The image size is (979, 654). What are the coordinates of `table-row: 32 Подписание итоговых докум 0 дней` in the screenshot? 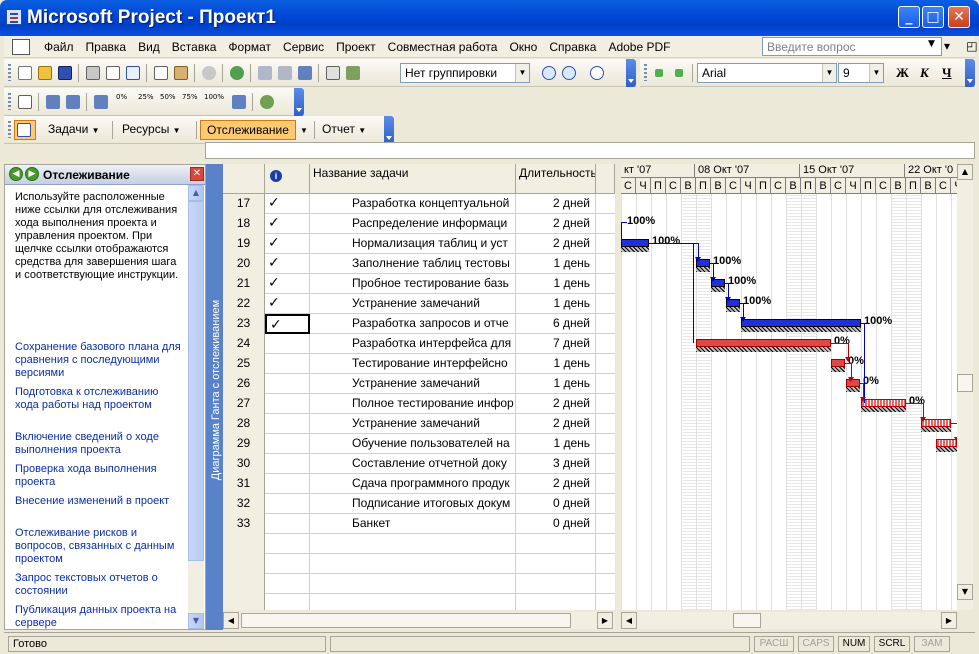 It's located at (419, 504).